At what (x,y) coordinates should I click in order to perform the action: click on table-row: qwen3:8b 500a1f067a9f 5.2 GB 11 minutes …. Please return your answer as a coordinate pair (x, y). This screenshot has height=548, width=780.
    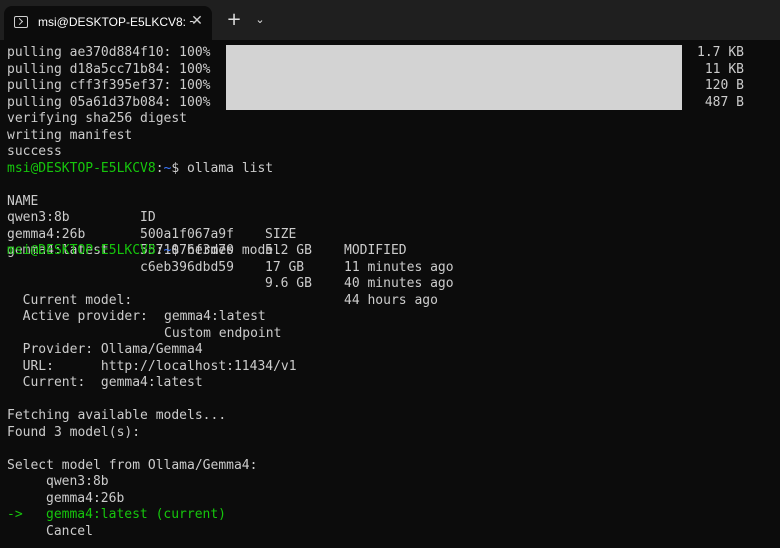
    Looking at the image, I should click on (357, 234).